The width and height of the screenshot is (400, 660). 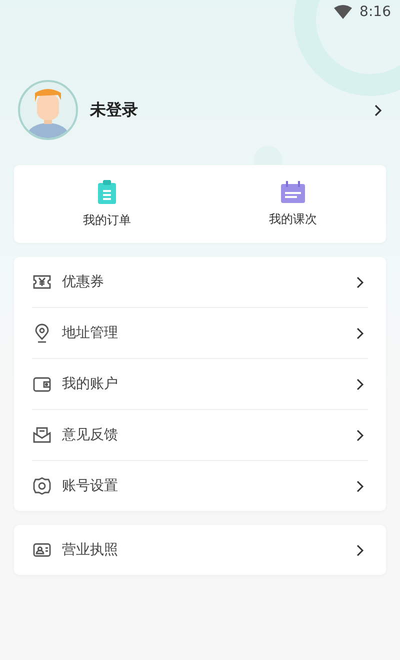 What do you see at coordinates (200, 282) in the screenshot?
I see `menu-item: 优惠券` at bounding box center [200, 282].